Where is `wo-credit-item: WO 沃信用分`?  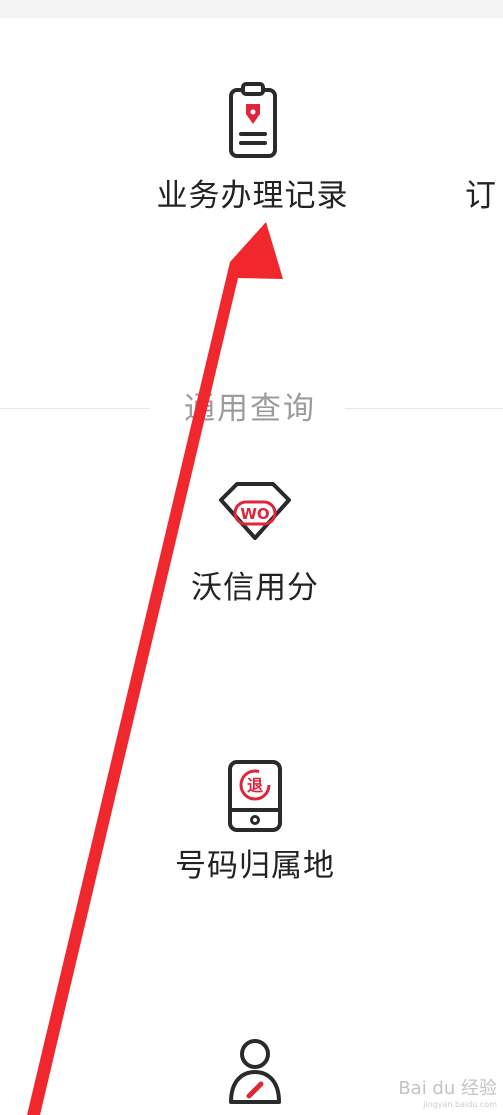
wo-credit-item: WO 沃信用分 is located at coordinates (255, 548).